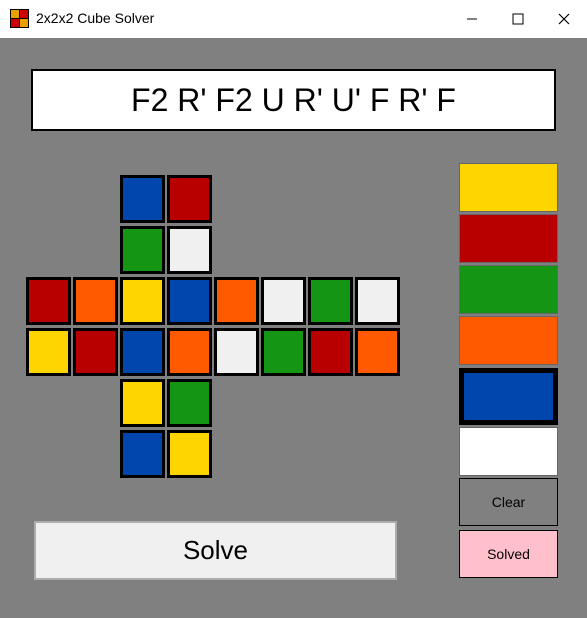  Describe the element at coordinates (508, 238) in the screenshot. I see `swatch-red` at that location.